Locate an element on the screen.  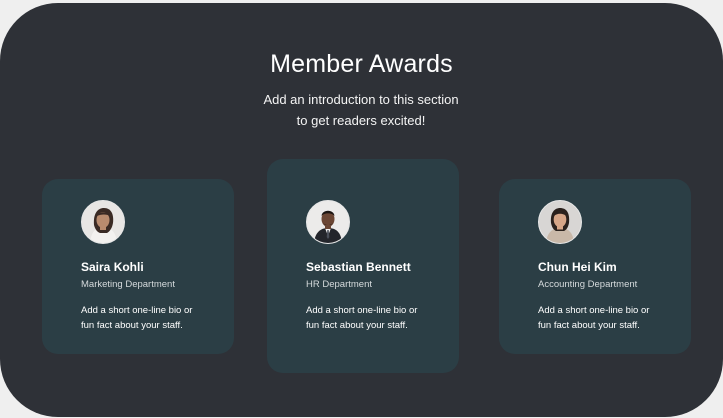
intro-line-1: Add an introduction to this section is located at coordinates (361, 99).